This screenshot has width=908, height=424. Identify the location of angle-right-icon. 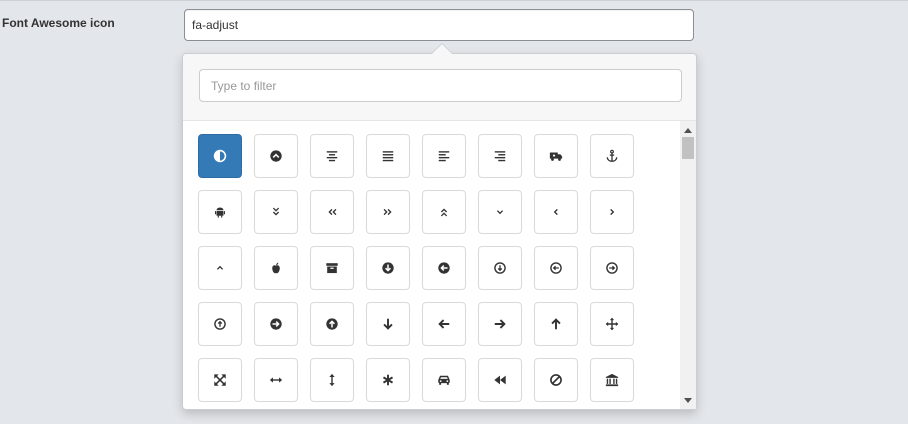
(612, 212).